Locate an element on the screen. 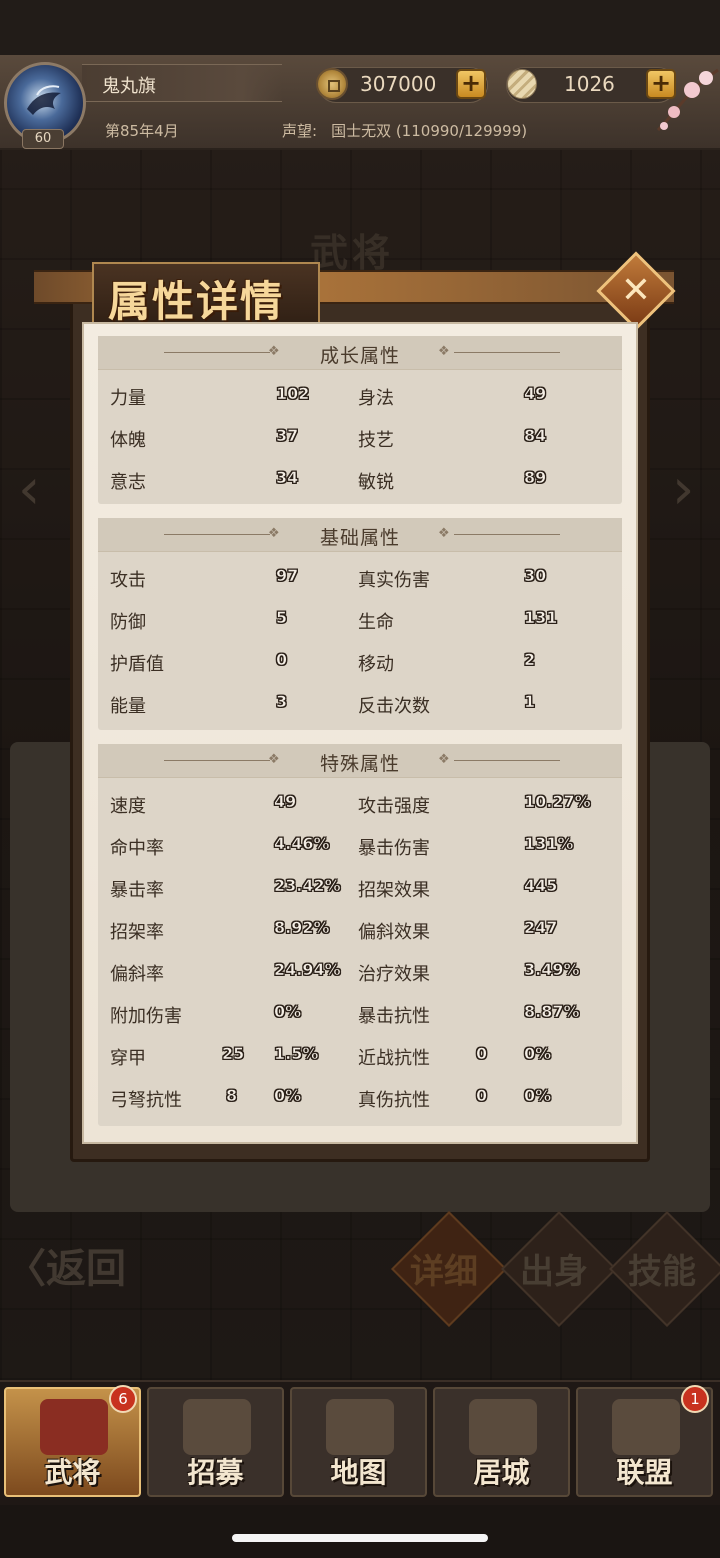 The width and height of the screenshot is (720, 1558). stat-value: 30 is located at coordinates (535, 576).